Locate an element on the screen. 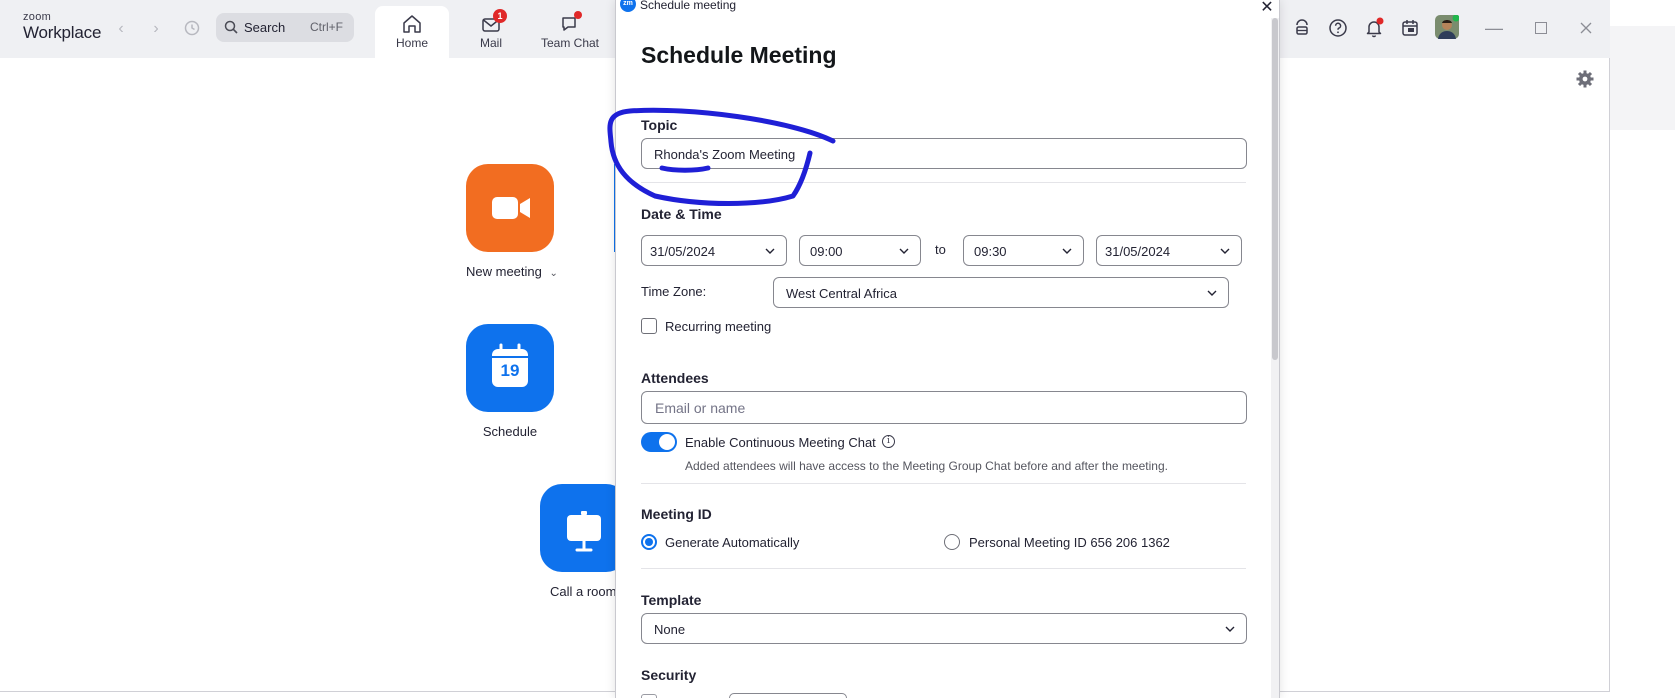  forward-arrow-icon: › is located at coordinates (156, 29).